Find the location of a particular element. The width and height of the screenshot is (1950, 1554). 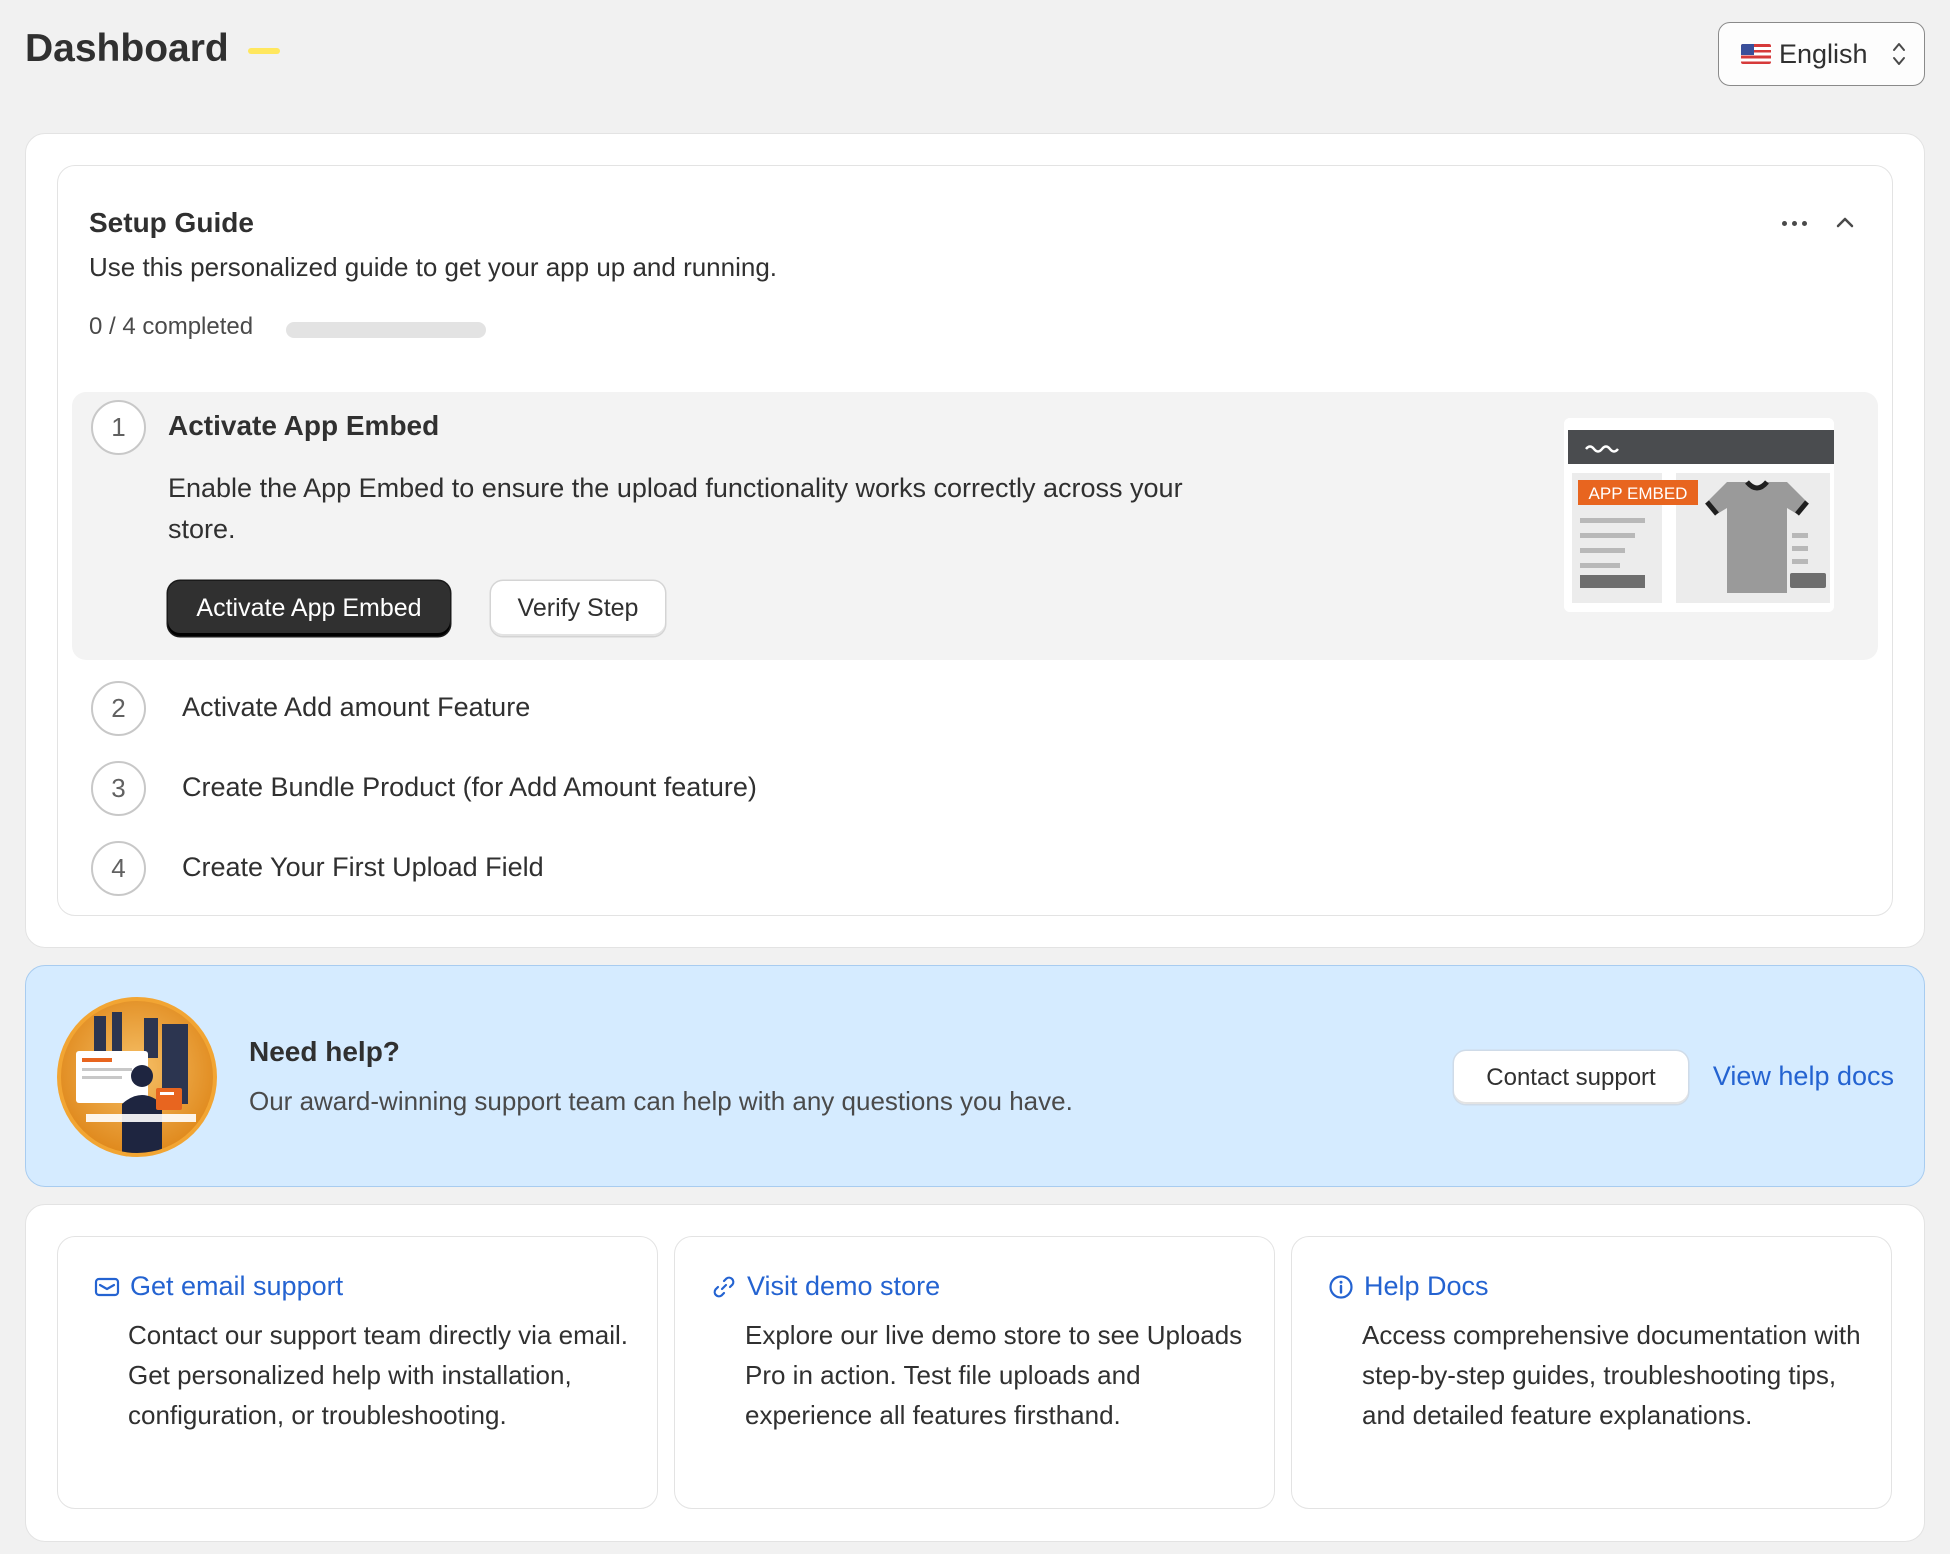

step-number-badge: 4 is located at coordinates (118, 868).